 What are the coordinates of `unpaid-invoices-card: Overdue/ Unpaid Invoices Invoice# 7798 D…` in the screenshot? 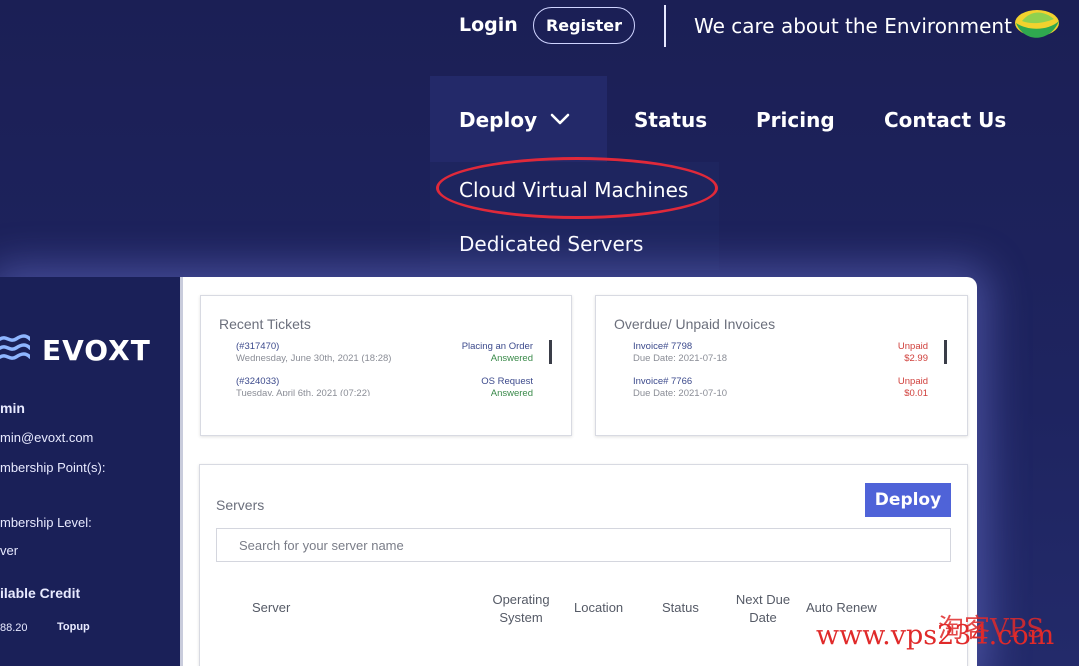 It's located at (781, 365).